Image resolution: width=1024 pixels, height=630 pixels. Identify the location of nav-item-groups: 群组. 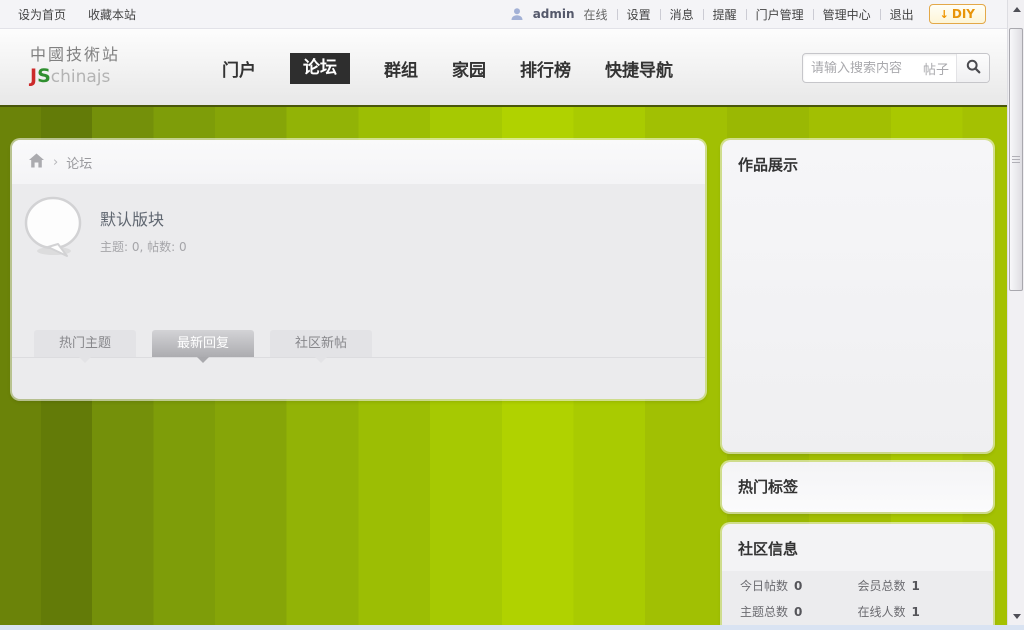
(401, 68).